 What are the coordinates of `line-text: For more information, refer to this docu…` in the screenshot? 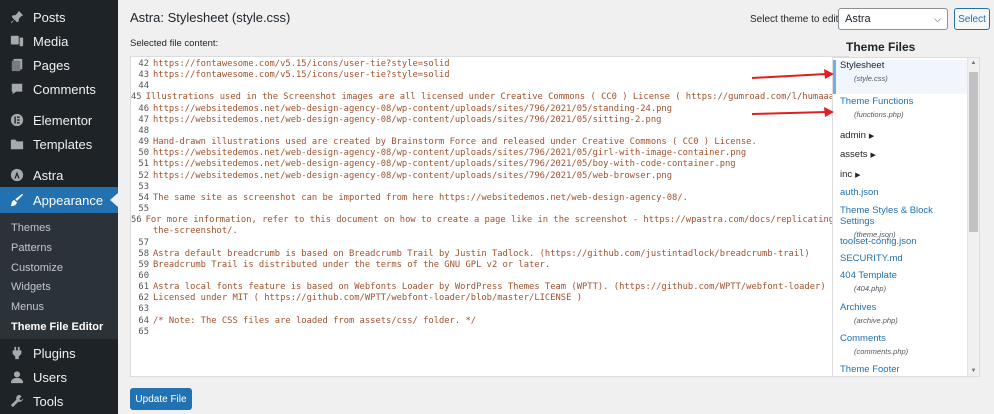 It's located at (492, 220).